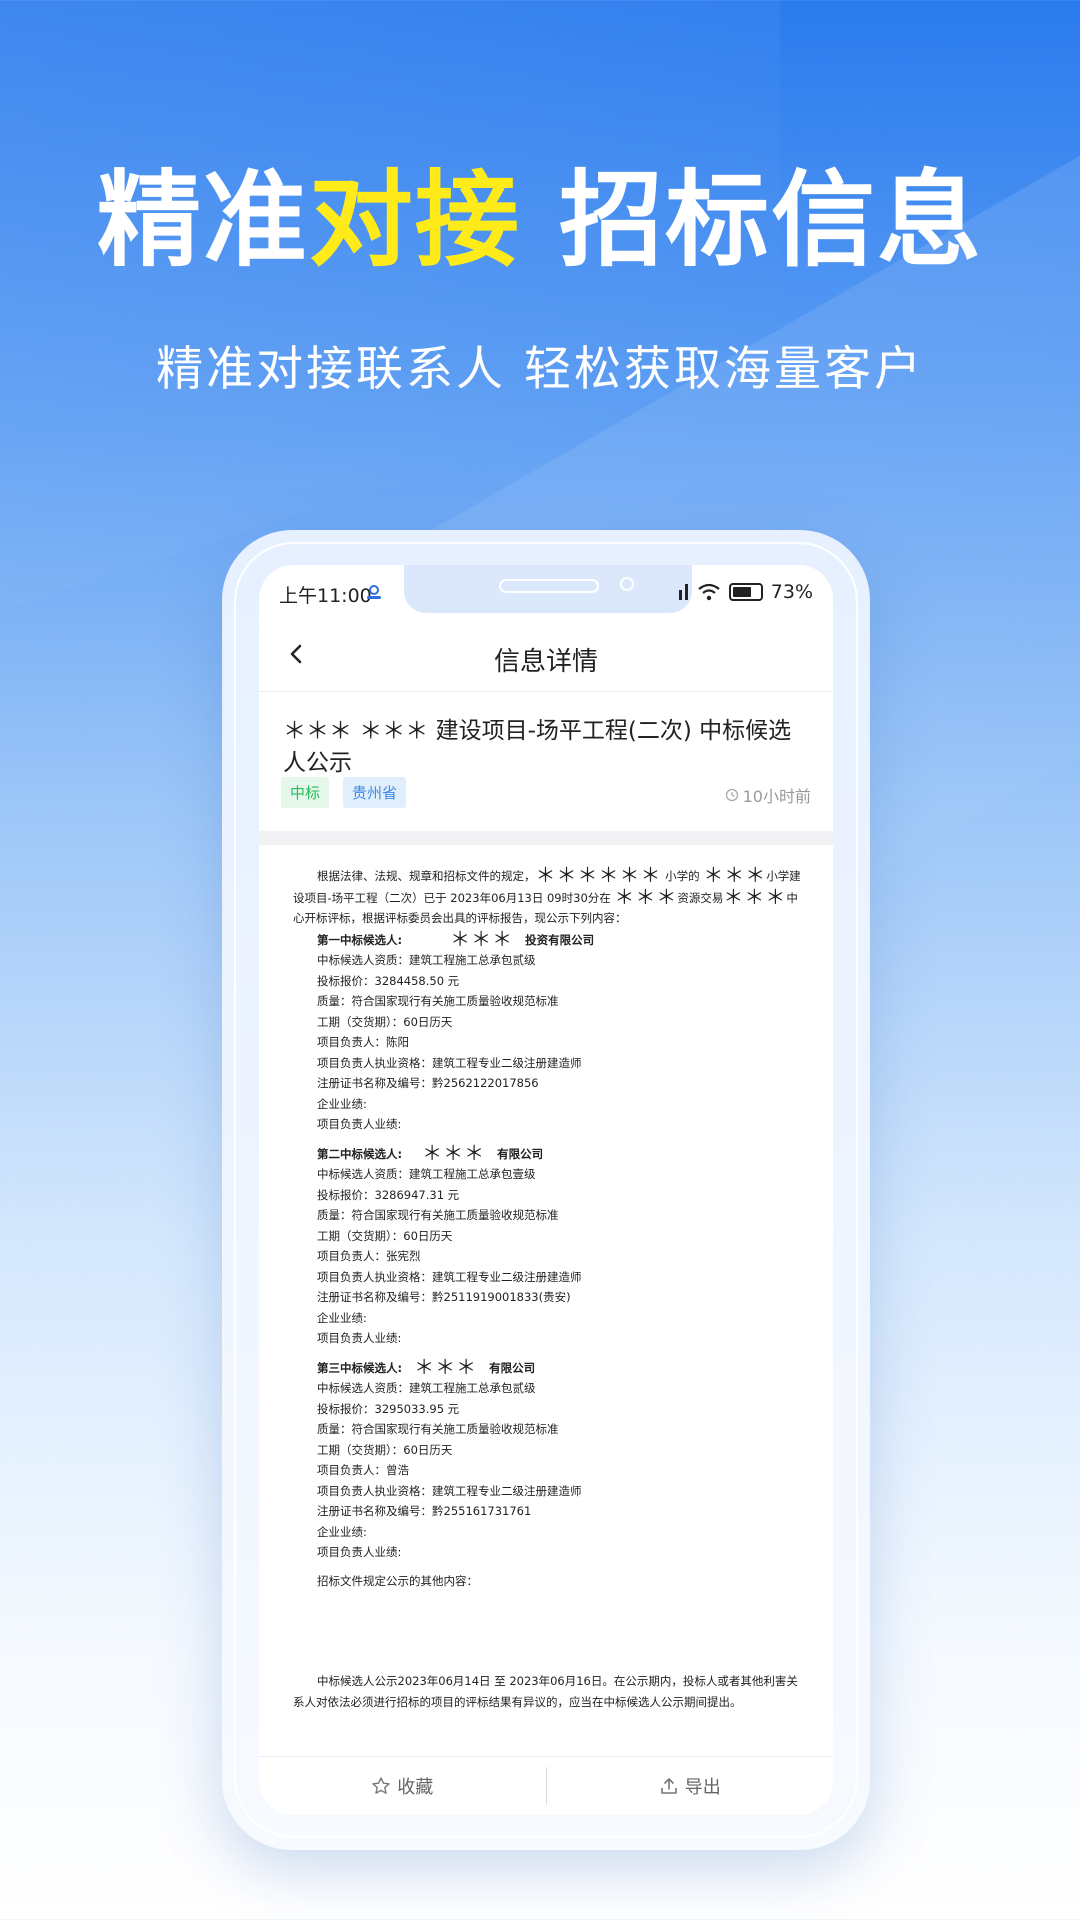 Image resolution: width=1080 pixels, height=1920 pixels. I want to click on hero-title-part1: 精准, so click(202, 220).